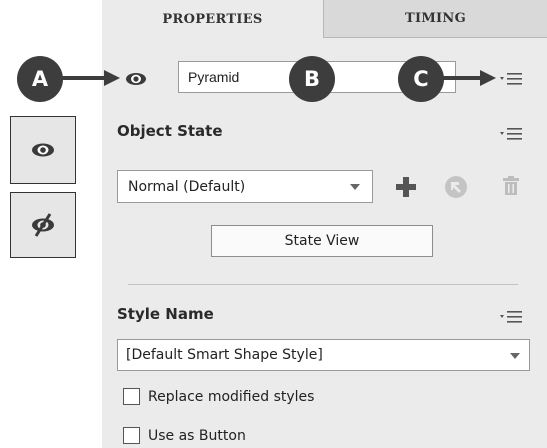 The width and height of the screenshot is (547, 448). Describe the element at coordinates (512, 134) in the screenshot. I see `object-state-menu-icon` at that location.